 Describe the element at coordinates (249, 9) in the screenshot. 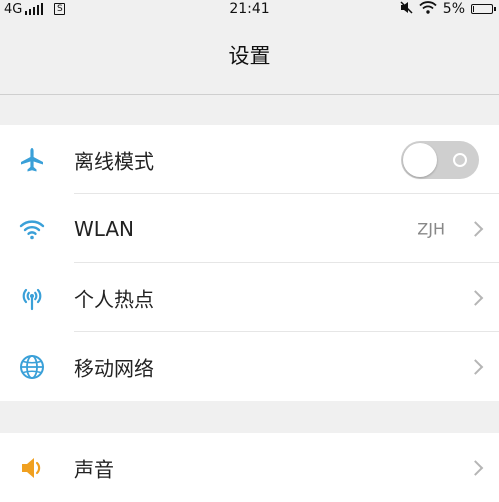

I see `status-bar: 4G S 21:41 5%` at that location.